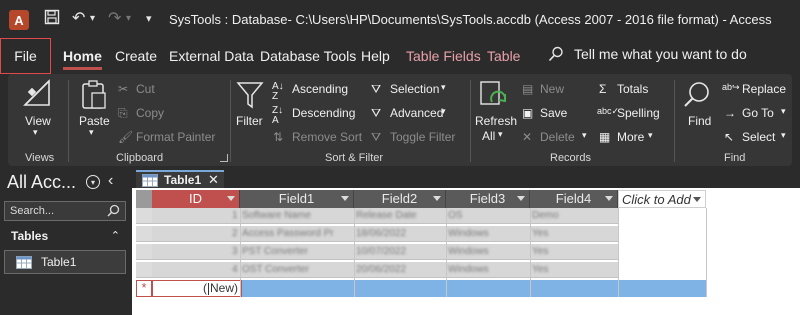  I want to click on tab-file: File, so click(25, 56).